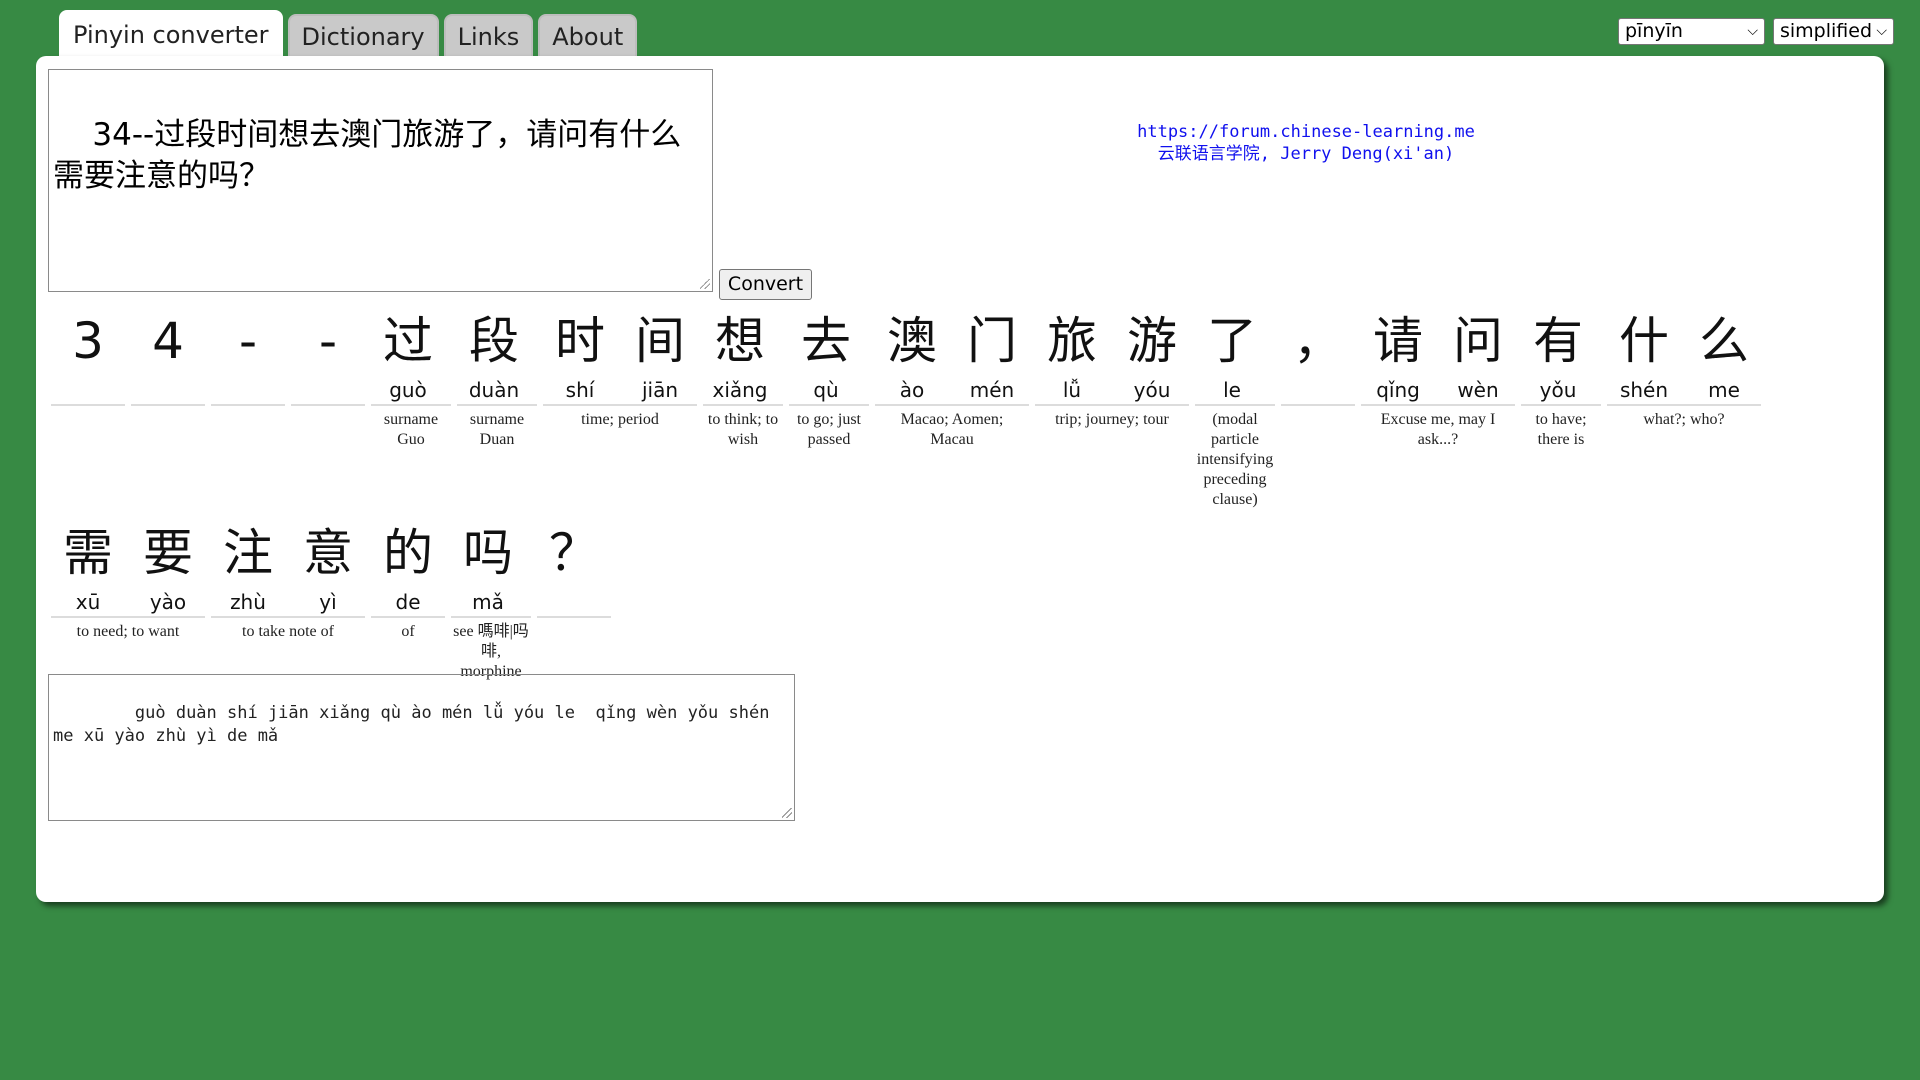 The image size is (1920, 1080). I want to click on word-block: 有 yǒu to have; there is, so click(1561, 378).